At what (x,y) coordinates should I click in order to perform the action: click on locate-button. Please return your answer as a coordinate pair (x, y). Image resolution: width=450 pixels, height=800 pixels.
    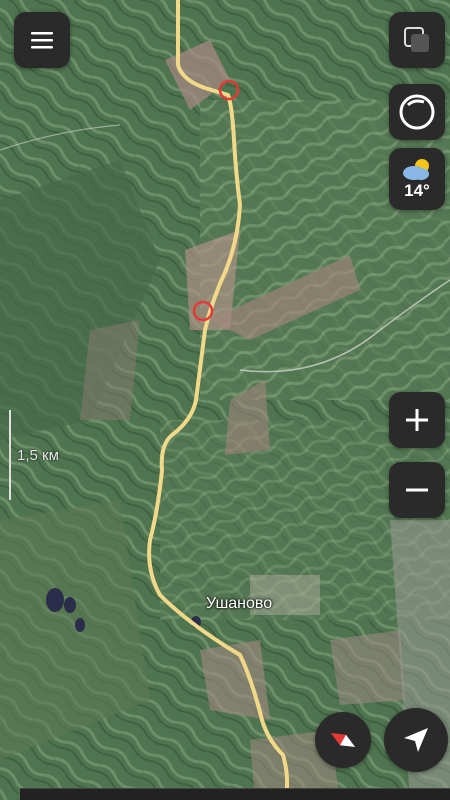
    Looking at the image, I should click on (416, 740).